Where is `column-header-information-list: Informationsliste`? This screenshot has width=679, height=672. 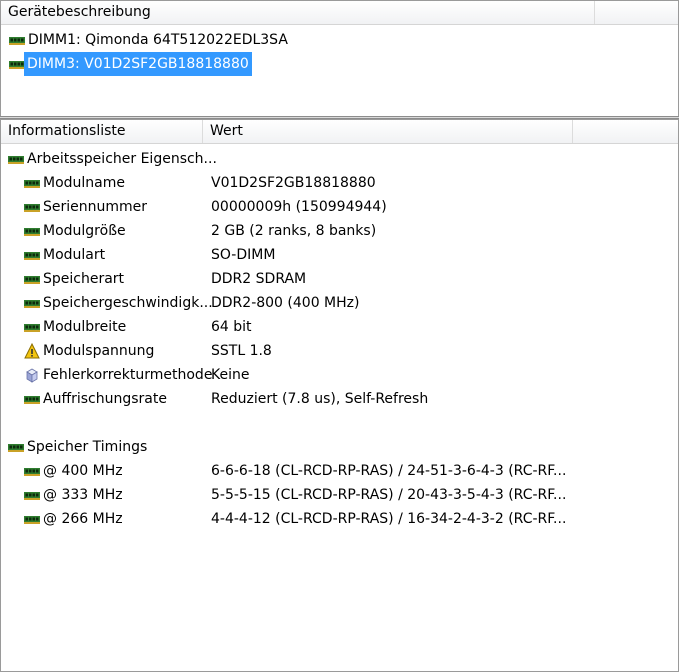
column-header-information-list: Informationsliste is located at coordinates (102, 131).